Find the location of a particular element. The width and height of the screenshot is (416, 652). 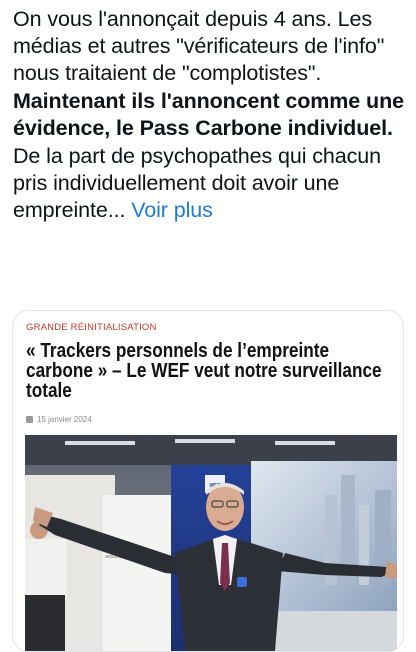

calendar-icon is located at coordinates (29, 419).